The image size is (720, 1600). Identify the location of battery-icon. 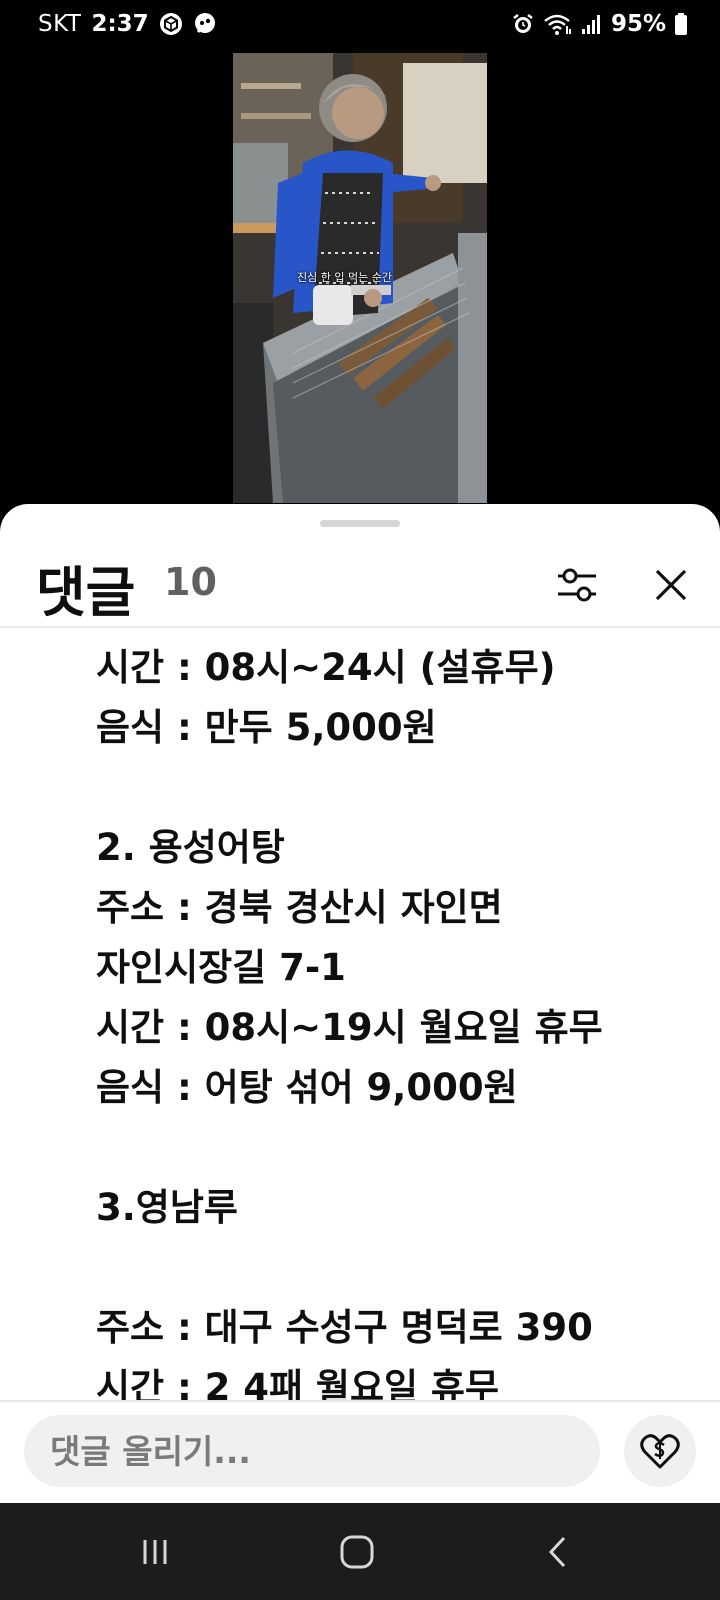
(681, 24).